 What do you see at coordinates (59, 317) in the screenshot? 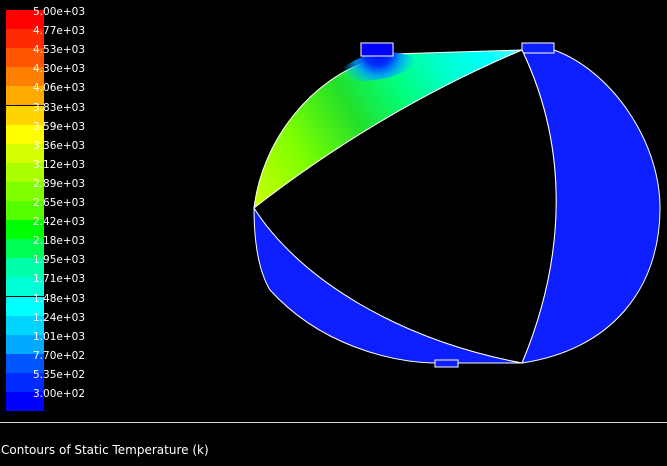
I see `legend-tick-label: 1.24e+03` at bounding box center [59, 317].